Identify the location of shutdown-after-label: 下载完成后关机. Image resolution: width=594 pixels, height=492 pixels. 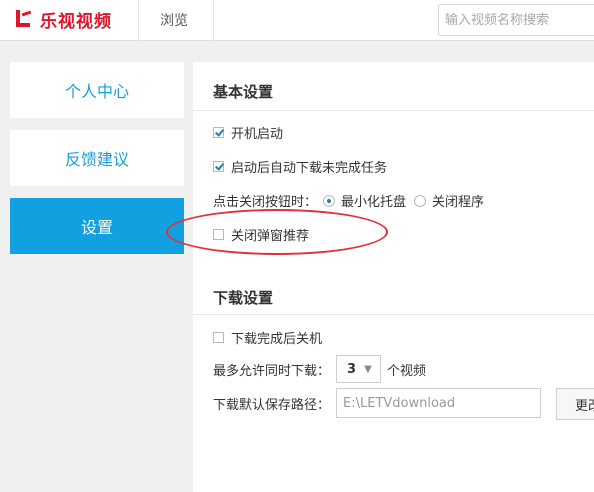
(277, 339).